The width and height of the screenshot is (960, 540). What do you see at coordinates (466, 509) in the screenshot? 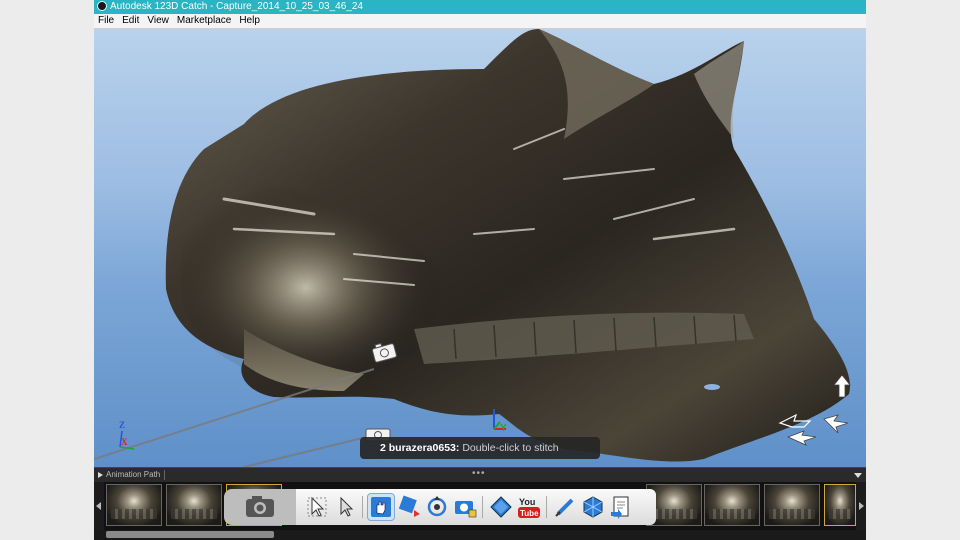
I see `camera-view-icon` at bounding box center [466, 509].